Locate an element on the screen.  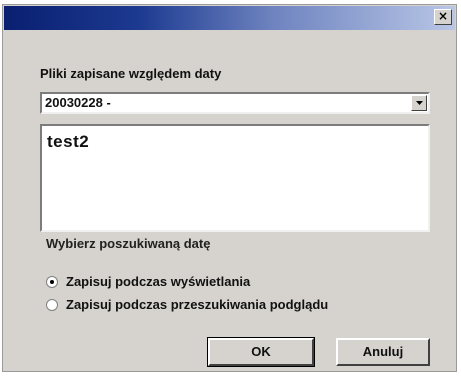
ok-button: OK is located at coordinates (261, 352).